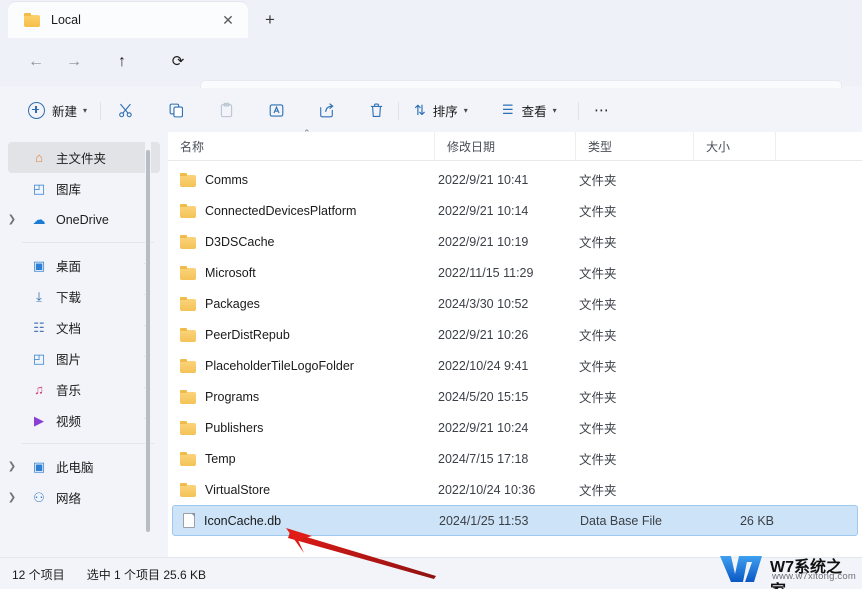 The width and height of the screenshot is (862, 589). What do you see at coordinates (734, 146) in the screenshot?
I see `column-header-size: 大小` at bounding box center [734, 146].